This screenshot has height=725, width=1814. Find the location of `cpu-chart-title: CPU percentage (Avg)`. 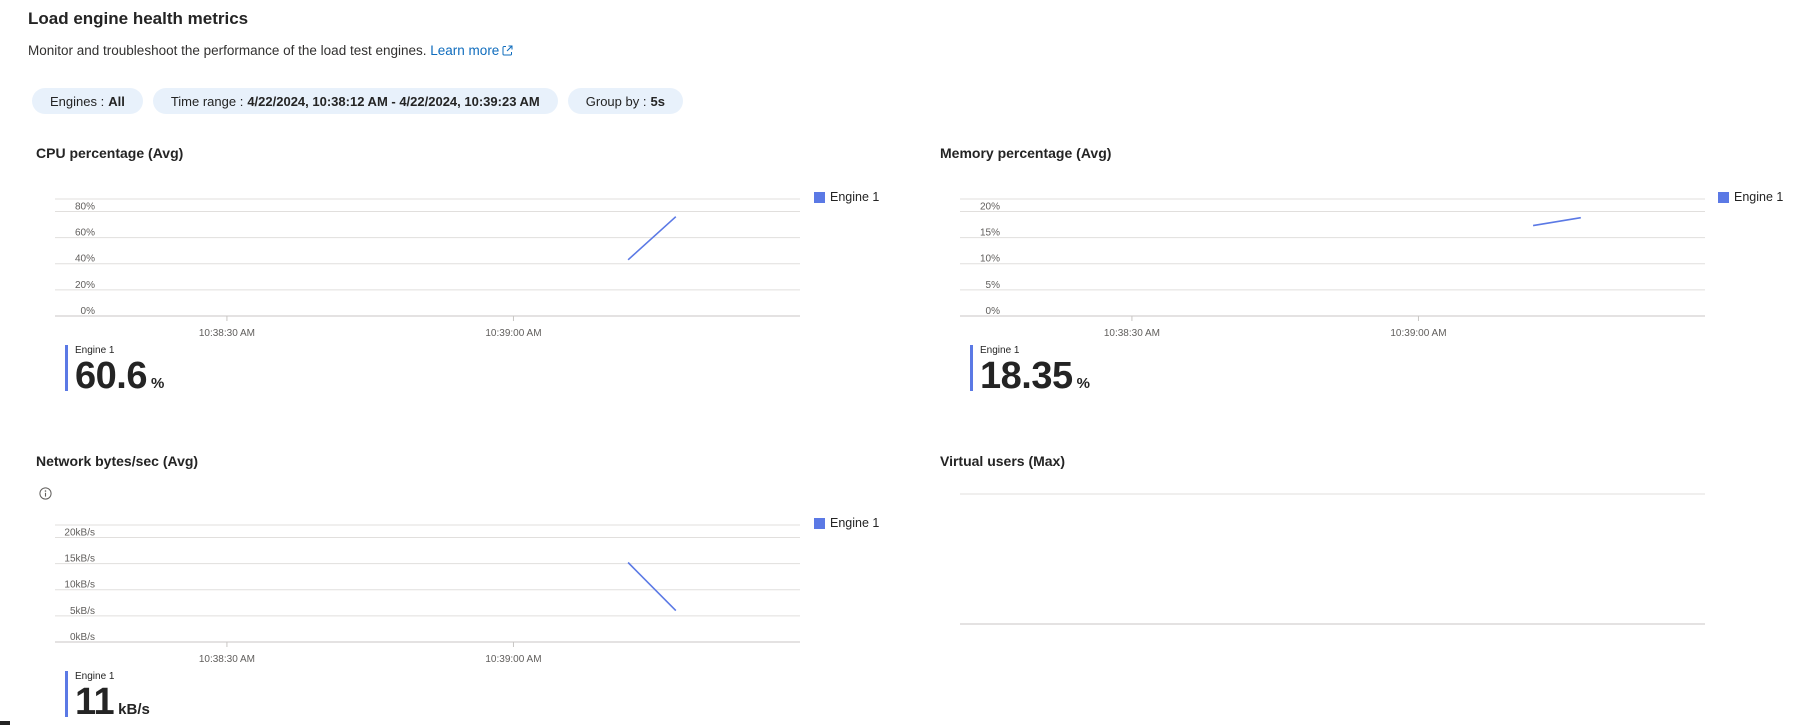

cpu-chart-title: CPU percentage (Avg) is located at coordinates (110, 153).